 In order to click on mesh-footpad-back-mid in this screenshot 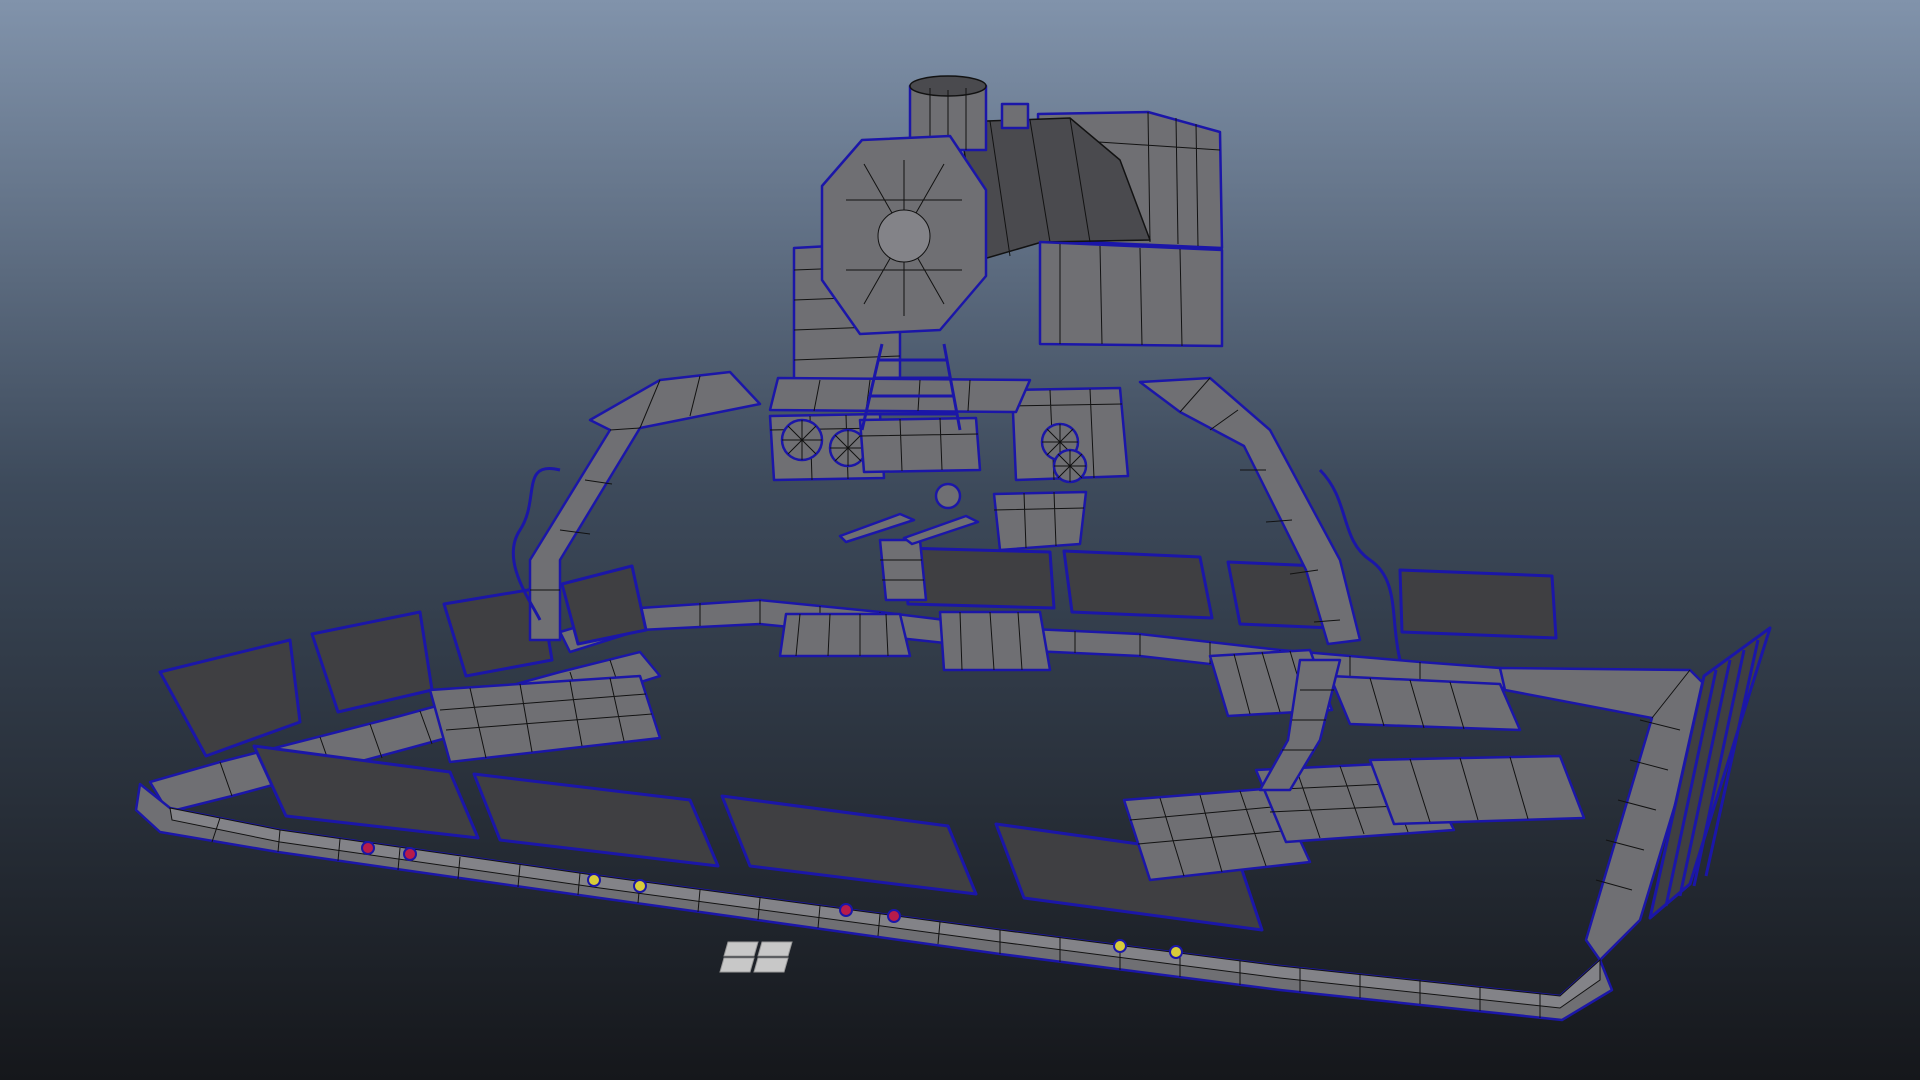, I will do `click(995, 641)`.